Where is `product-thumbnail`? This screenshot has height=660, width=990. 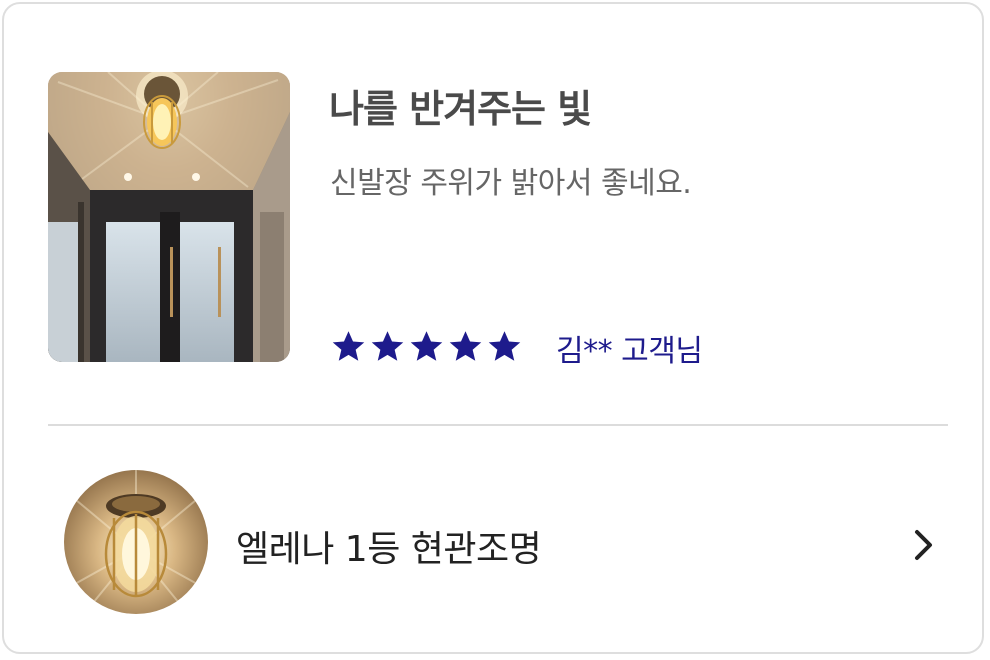
product-thumbnail is located at coordinates (136, 542).